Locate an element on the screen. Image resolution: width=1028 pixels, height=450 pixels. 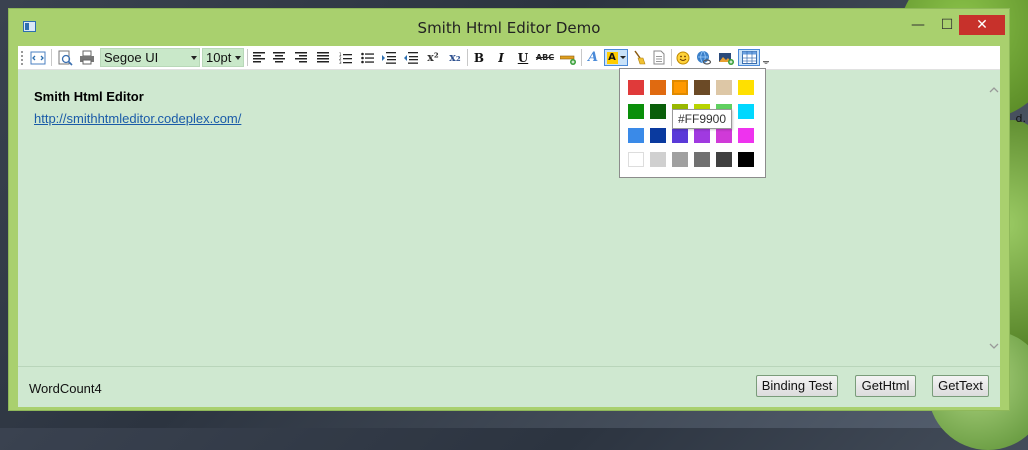
numbered-list-icon: 123 is located at coordinates (345, 57).